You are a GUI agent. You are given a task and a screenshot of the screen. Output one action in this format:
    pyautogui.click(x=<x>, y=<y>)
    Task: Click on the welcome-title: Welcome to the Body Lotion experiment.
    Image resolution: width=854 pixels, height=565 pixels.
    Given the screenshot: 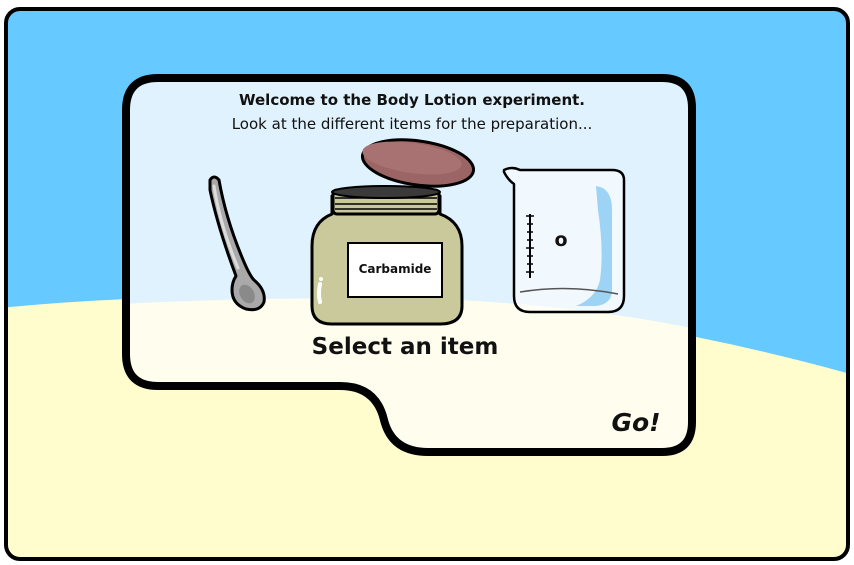 What is the action you would take?
    pyautogui.click(x=412, y=100)
    